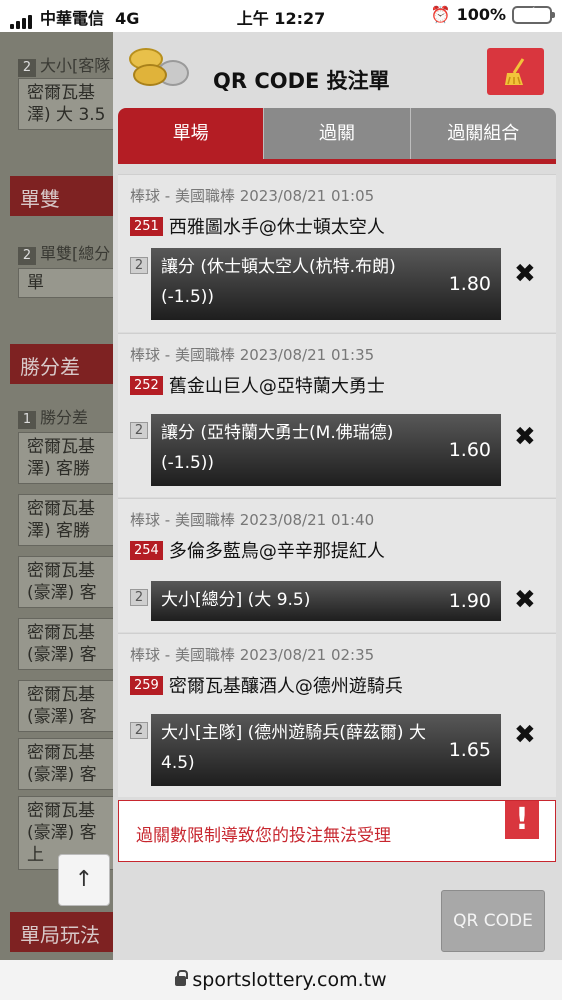  Describe the element at coordinates (483, 133) in the screenshot. I see `tab-parlay-combo: 過關組合` at that location.